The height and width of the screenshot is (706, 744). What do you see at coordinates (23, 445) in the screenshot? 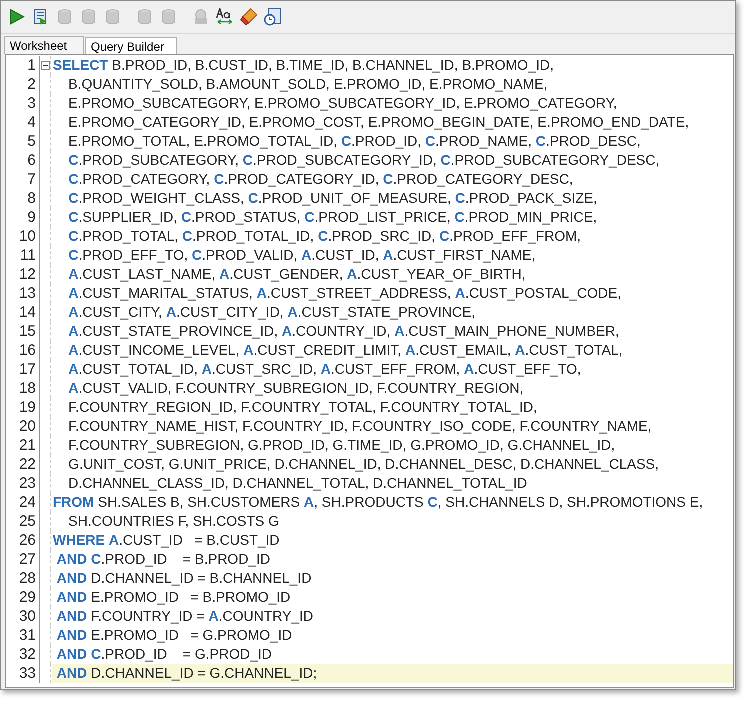
I see `line-number: 21` at bounding box center [23, 445].